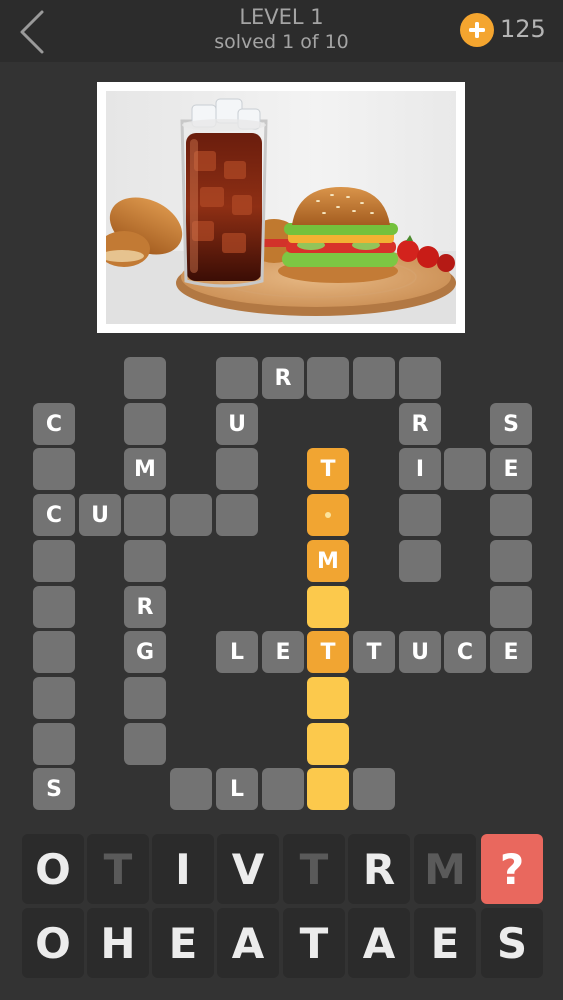 The image size is (563, 1000). Describe the element at coordinates (248, 869) in the screenshot. I see `letter-key: V` at that location.